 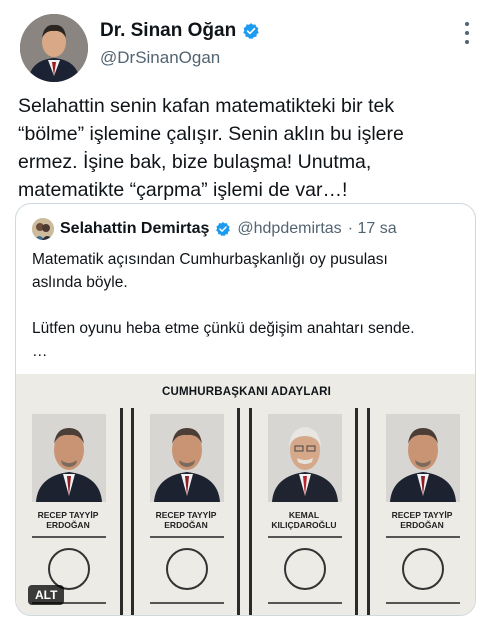 What do you see at coordinates (160, 58) in the screenshot?
I see `author-handle: @DrSinanOgan` at bounding box center [160, 58].